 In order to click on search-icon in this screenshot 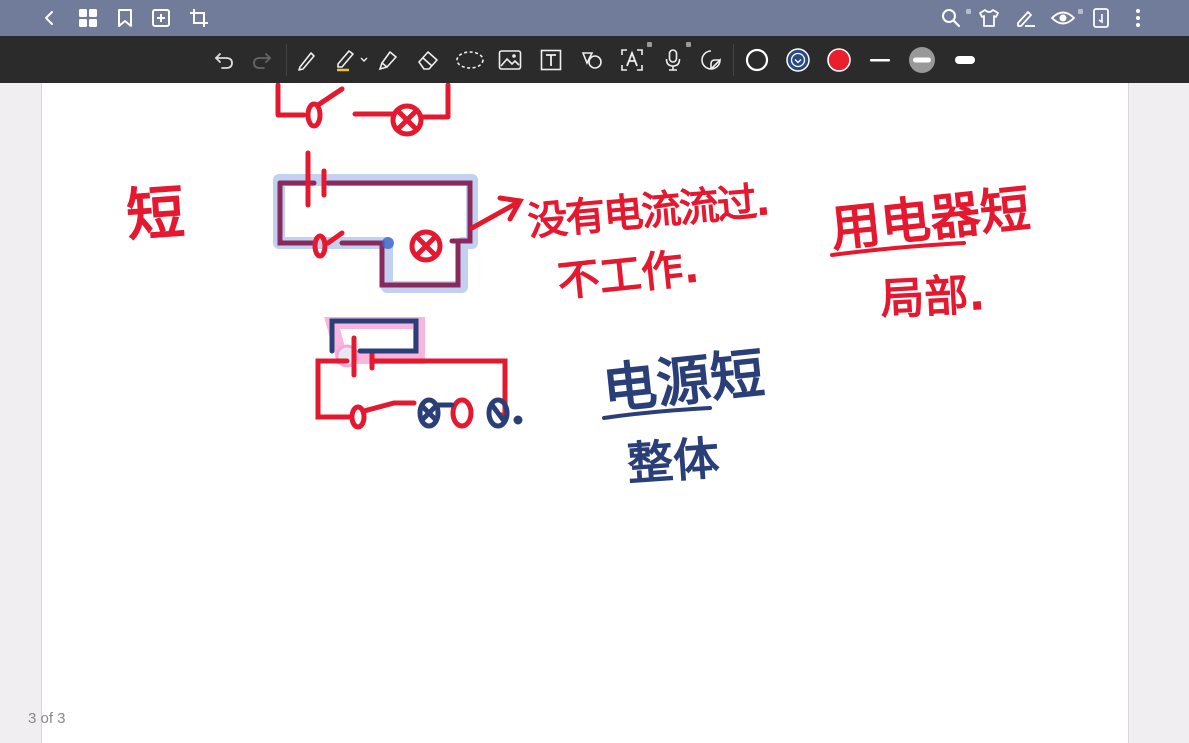, I will do `click(951, 18)`.